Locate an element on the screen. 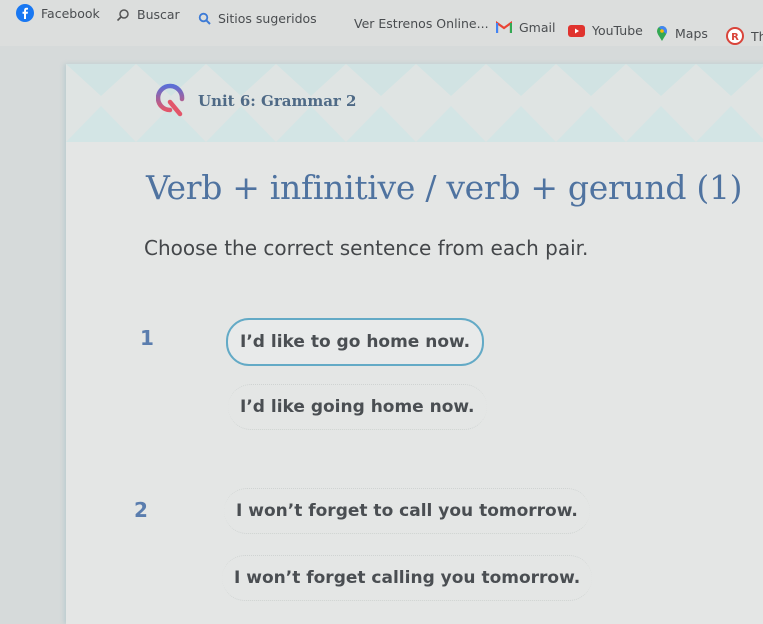 The image size is (763, 624). answer-option-selected: I’d like to go home now. is located at coordinates (355, 342).